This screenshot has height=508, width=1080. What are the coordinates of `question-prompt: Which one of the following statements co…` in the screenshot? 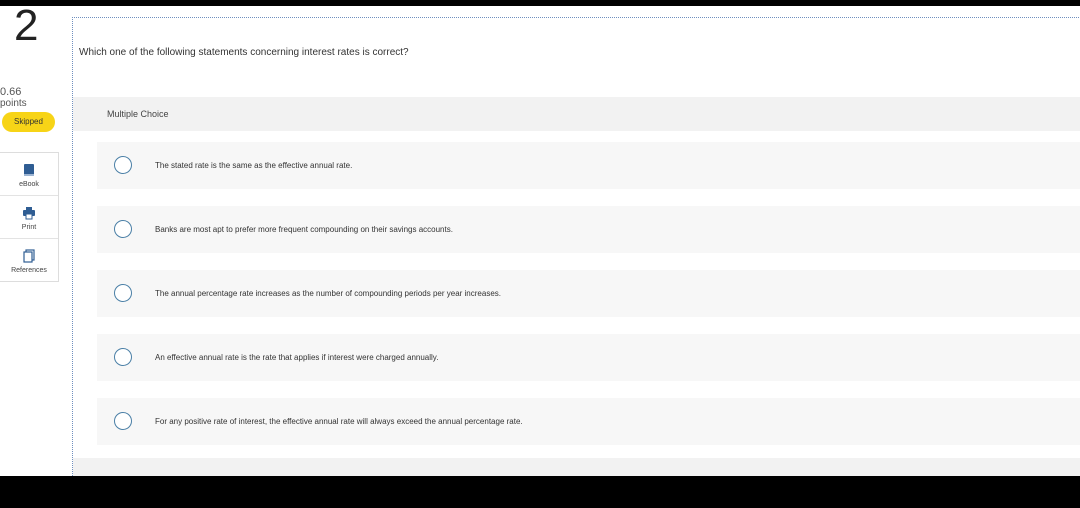 It's located at (244, 52).